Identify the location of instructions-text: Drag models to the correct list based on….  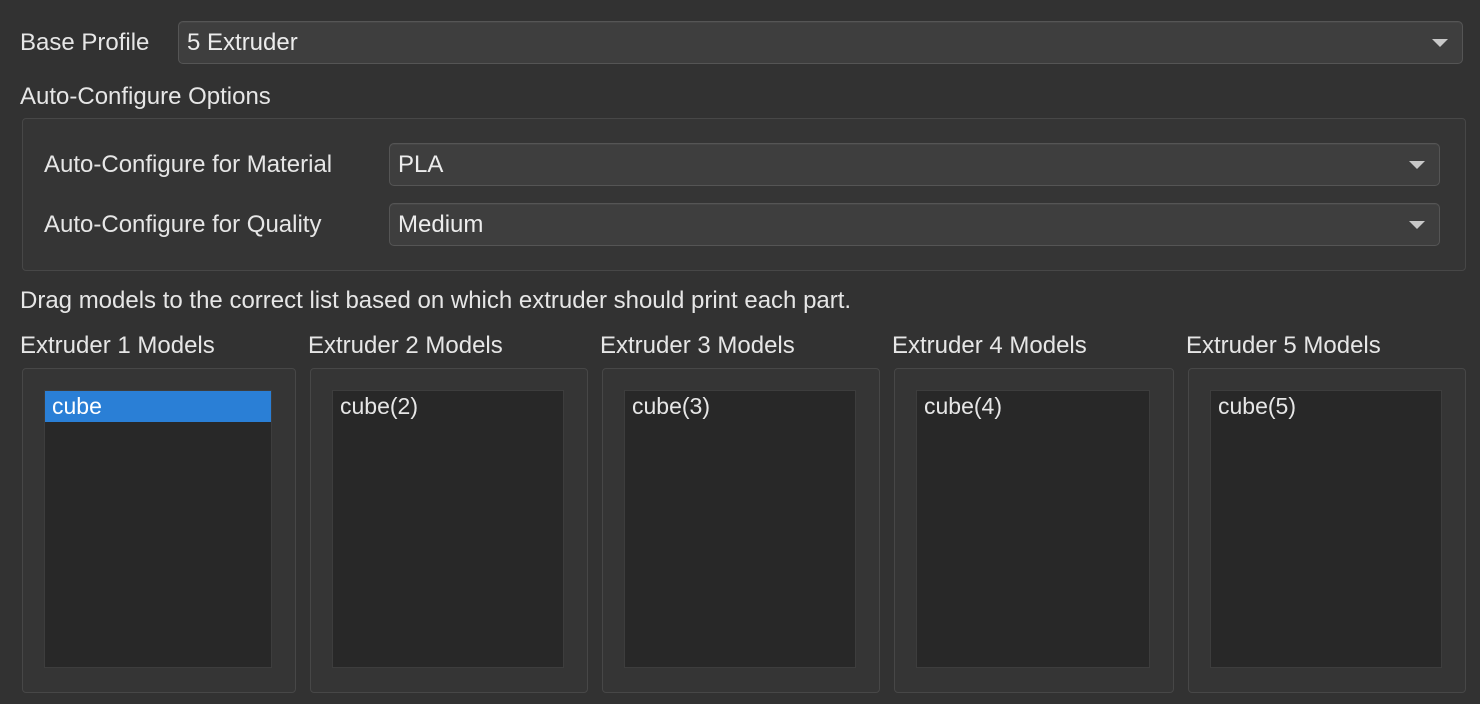
(436, 300).